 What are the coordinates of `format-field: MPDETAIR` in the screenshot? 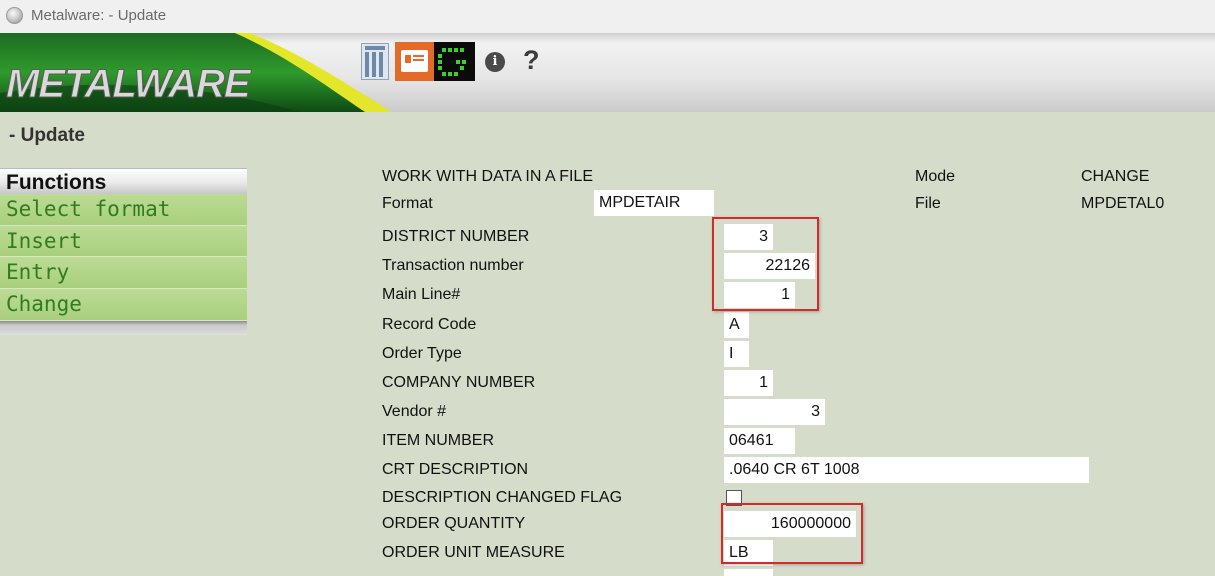 It's located at (654, 203).